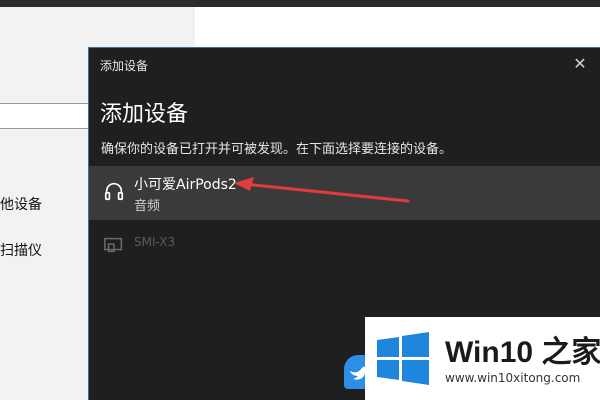  I want to click on headphones-icon, so click(114, 191).